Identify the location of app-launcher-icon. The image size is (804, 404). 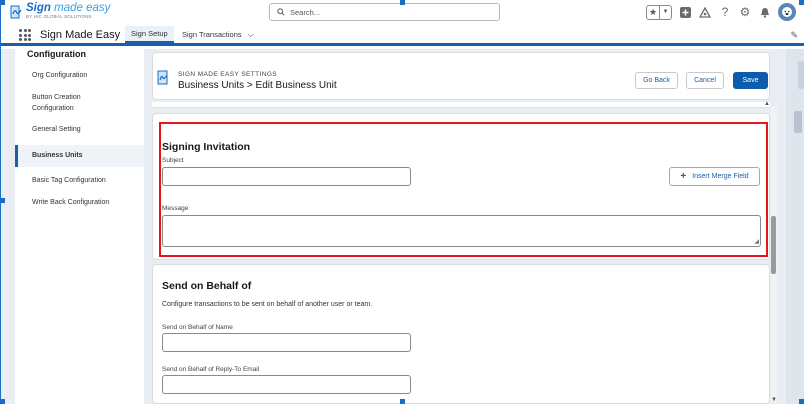
(25, 35).